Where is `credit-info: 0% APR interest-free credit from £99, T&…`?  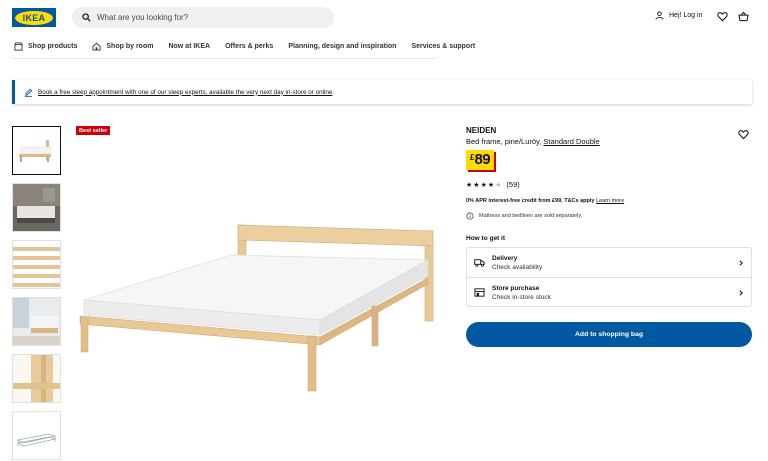 credit-info: 0% APR interest-free credit from £99, T&… is located at coordinates (545, 201).